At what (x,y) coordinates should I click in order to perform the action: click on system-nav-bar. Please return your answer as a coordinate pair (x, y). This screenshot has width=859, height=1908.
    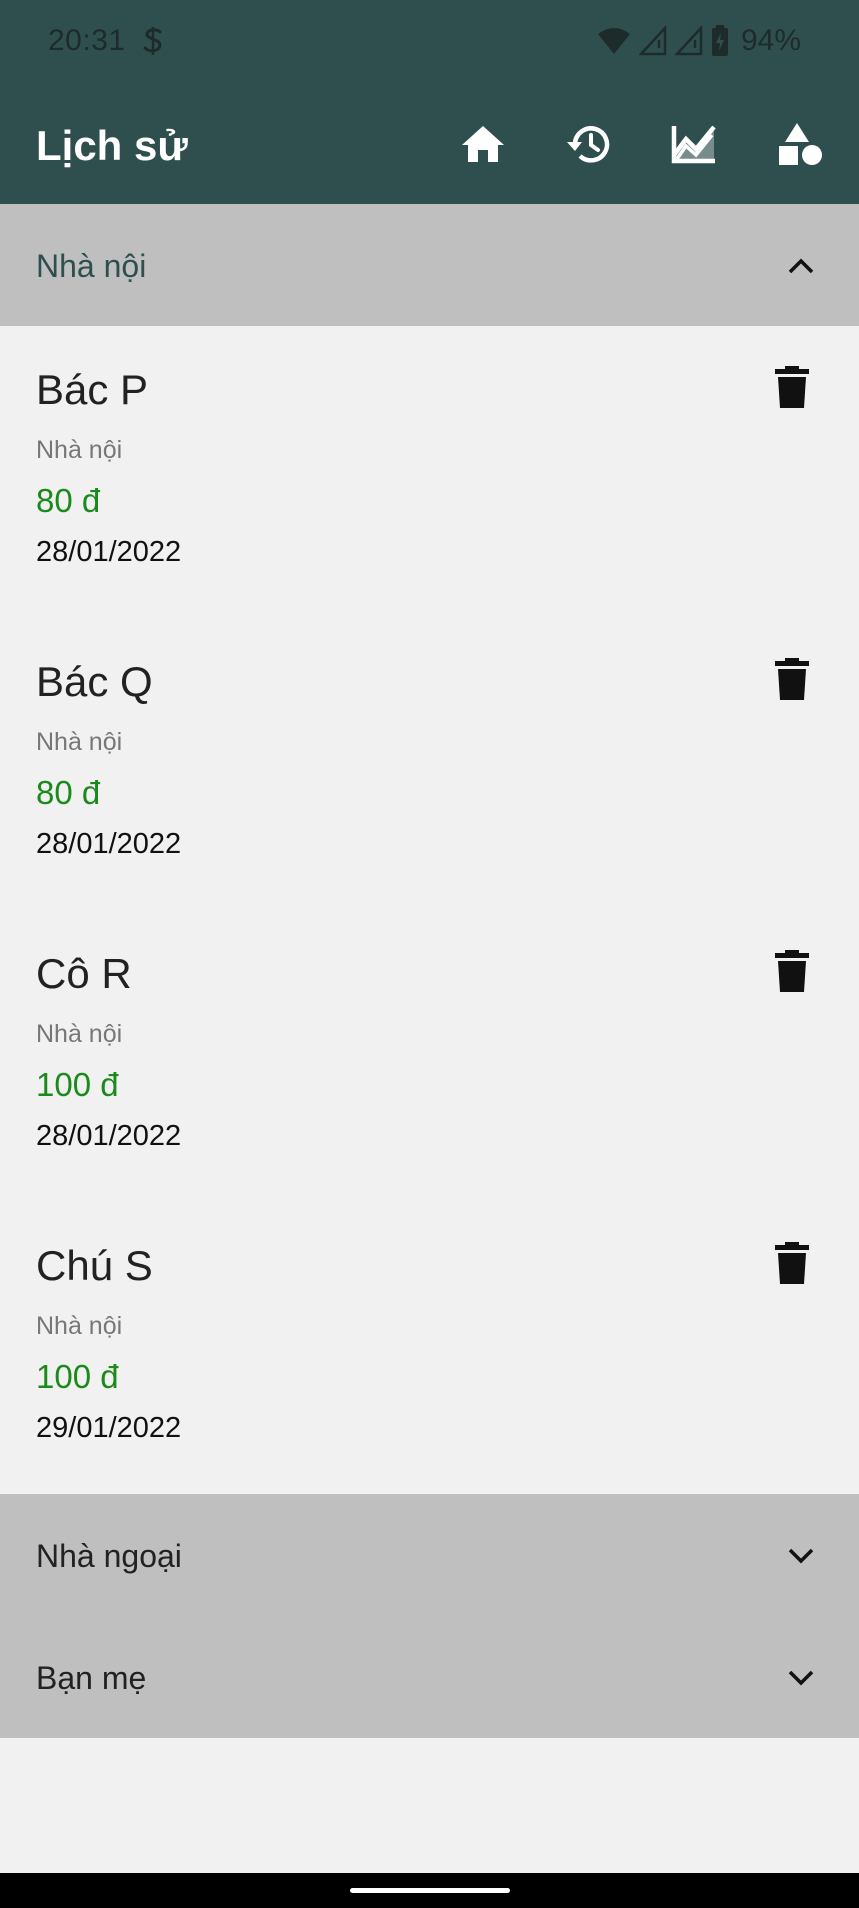
    Looking at the image, I should click on (429, 1890).